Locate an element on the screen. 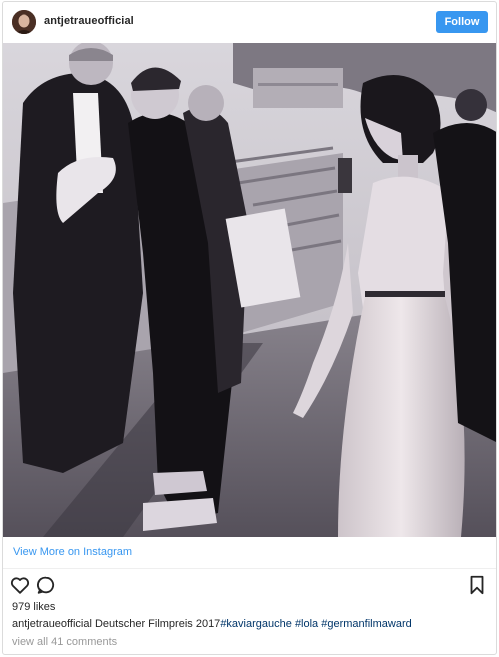  action-bar is located at coordinates (249, 585).